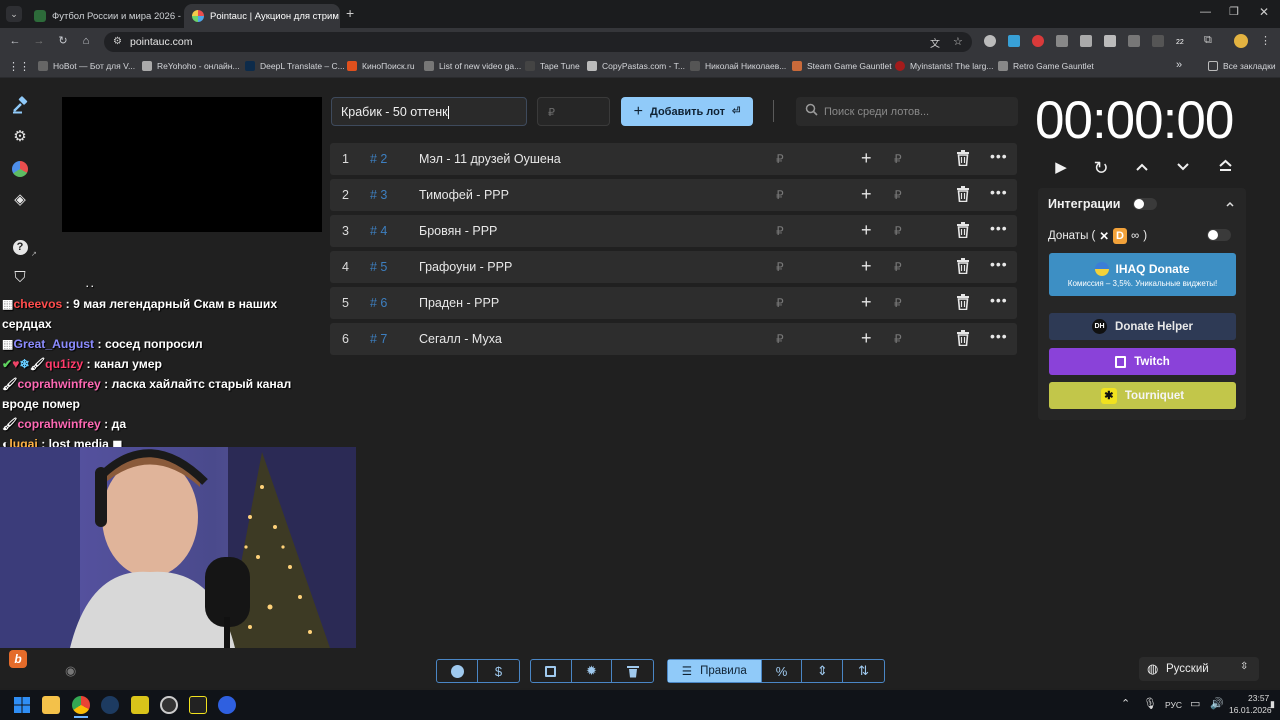 This screenshot has height=720, width=1280. I want to click on lot-row: 3 # 4 Бровян - РРР ₽ + ₽ •••, so click(673, 231).